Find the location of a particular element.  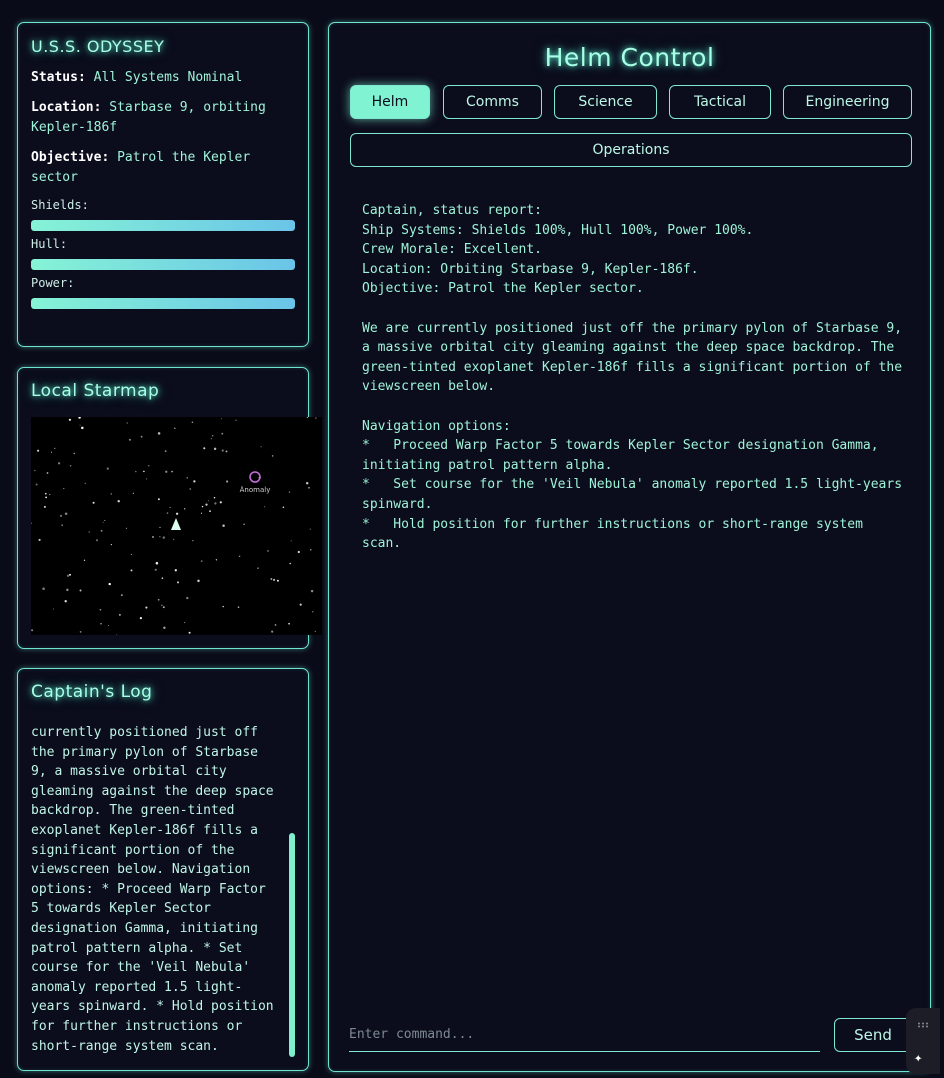

tab-helm: Helm is located at coordinates (390, 102).